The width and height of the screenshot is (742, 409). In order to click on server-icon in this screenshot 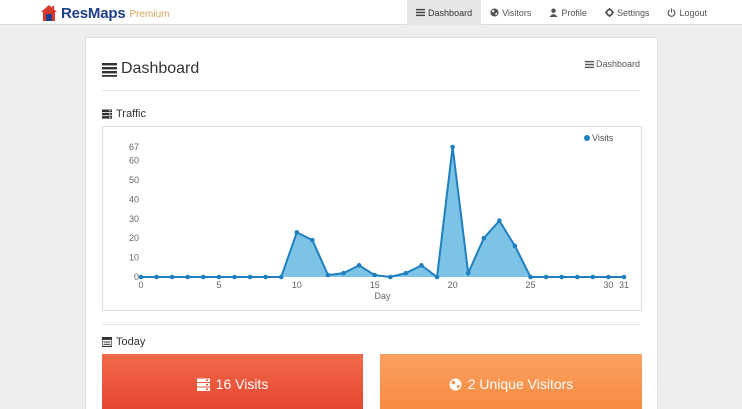, I will do `click(203, 384)`.